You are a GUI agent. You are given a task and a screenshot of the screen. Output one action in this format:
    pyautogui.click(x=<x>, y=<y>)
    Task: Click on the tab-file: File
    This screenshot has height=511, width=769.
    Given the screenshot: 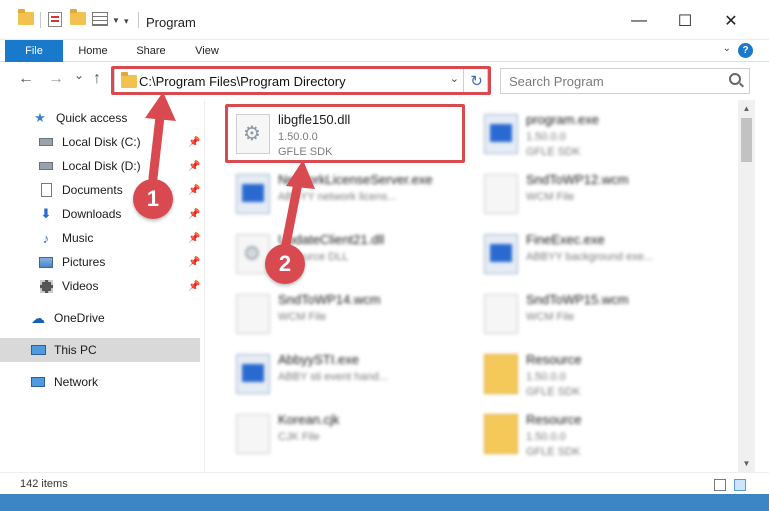 What is the action you would take?
    pyautogui.click(x=34, y=51)
    